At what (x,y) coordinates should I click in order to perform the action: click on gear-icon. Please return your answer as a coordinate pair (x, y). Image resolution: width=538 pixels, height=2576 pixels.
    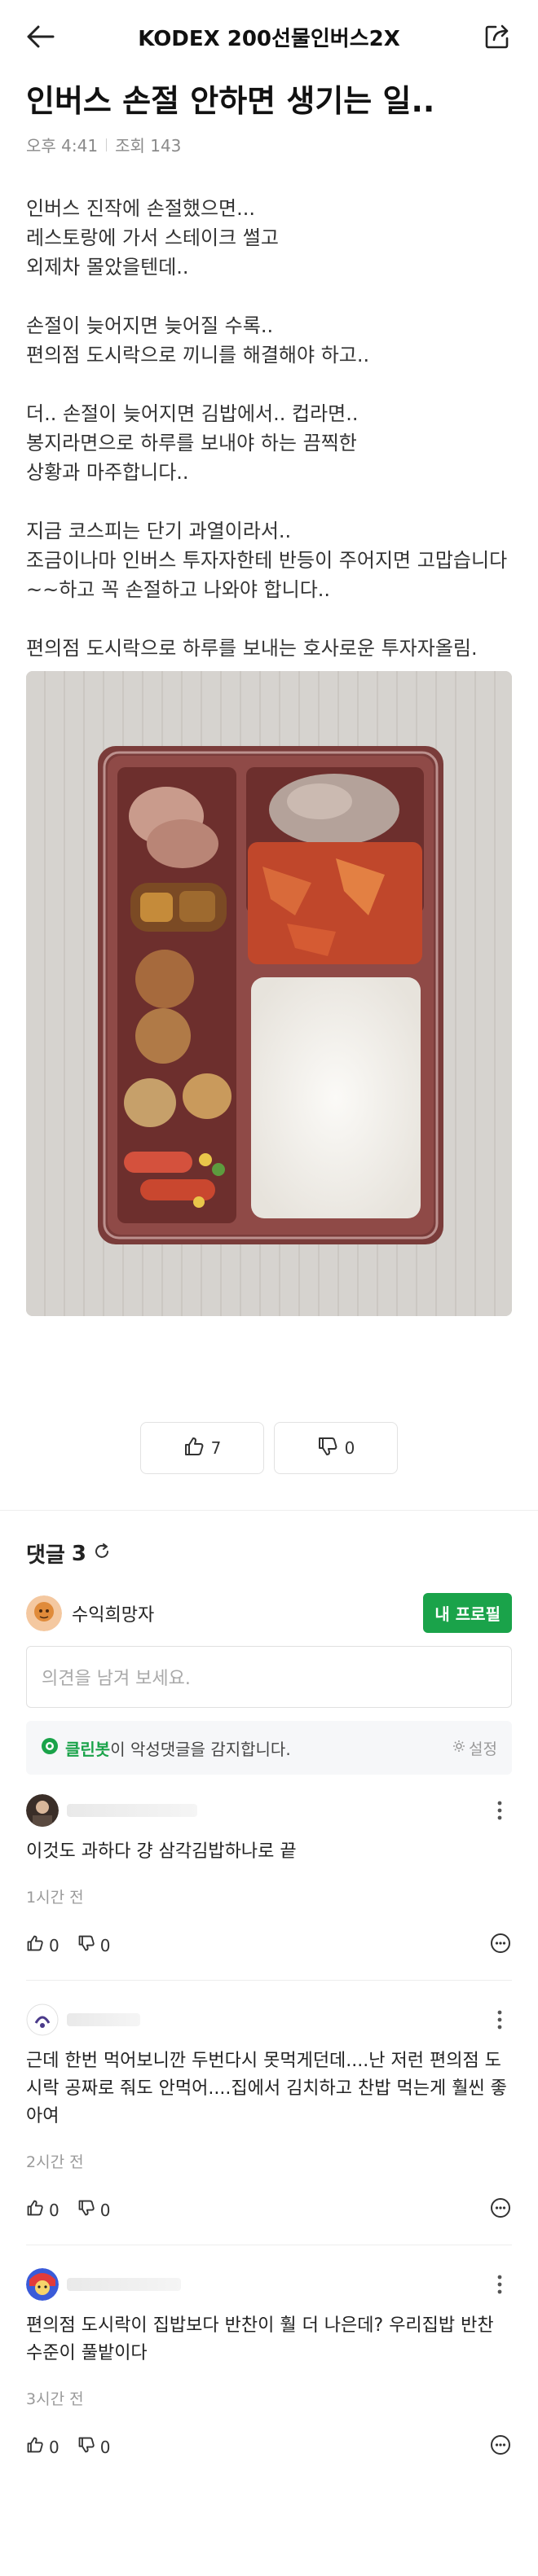
    Looking at the image, I should click on (458, 1748).